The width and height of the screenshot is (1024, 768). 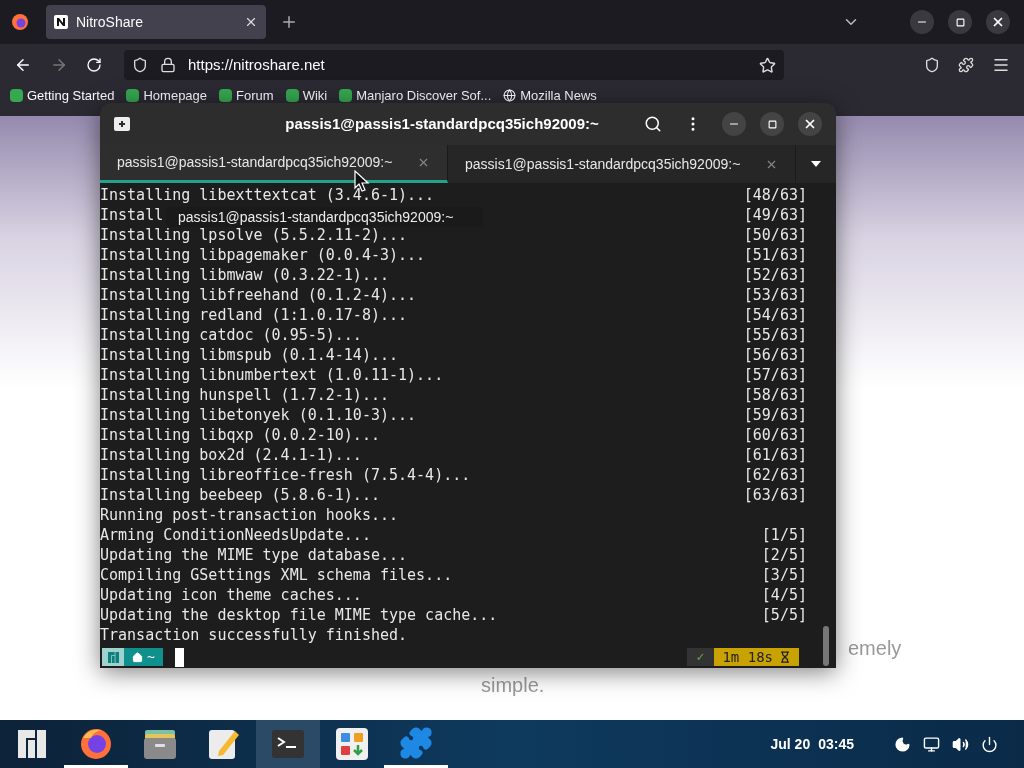 What do you see at coordinates (23, 65) in the screenshot?
I see `back-icon` at bounding box center [23, 65].